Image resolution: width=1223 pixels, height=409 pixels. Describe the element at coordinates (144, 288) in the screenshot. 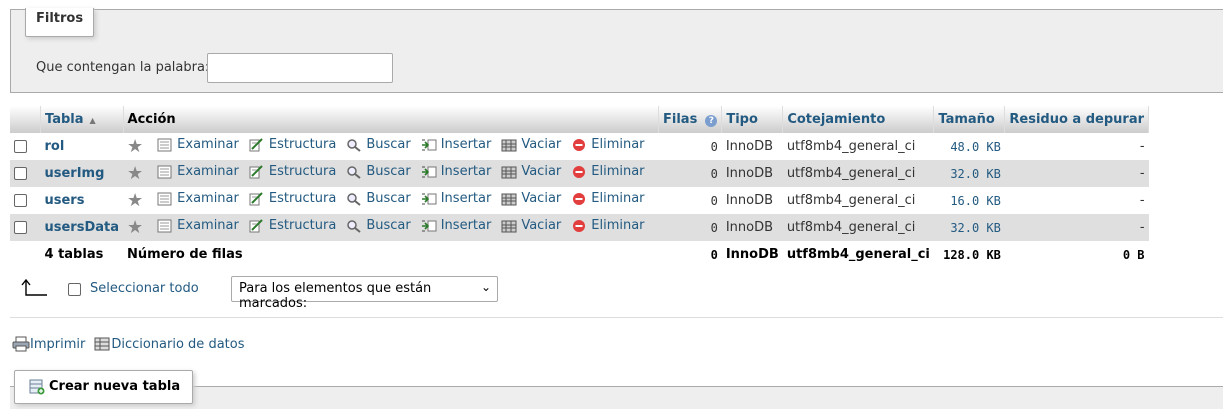

I see `select-all-link: Seleccionar todo` at that location.